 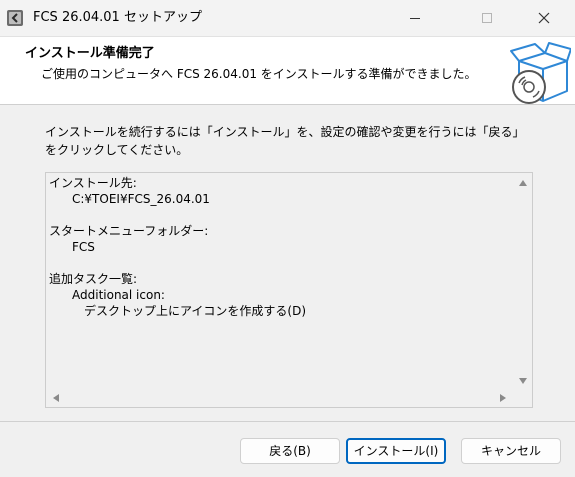 What do you see at coordinates (15, 18) in the screenshot?
I see `app-icon` at bounding box center [15, 18].